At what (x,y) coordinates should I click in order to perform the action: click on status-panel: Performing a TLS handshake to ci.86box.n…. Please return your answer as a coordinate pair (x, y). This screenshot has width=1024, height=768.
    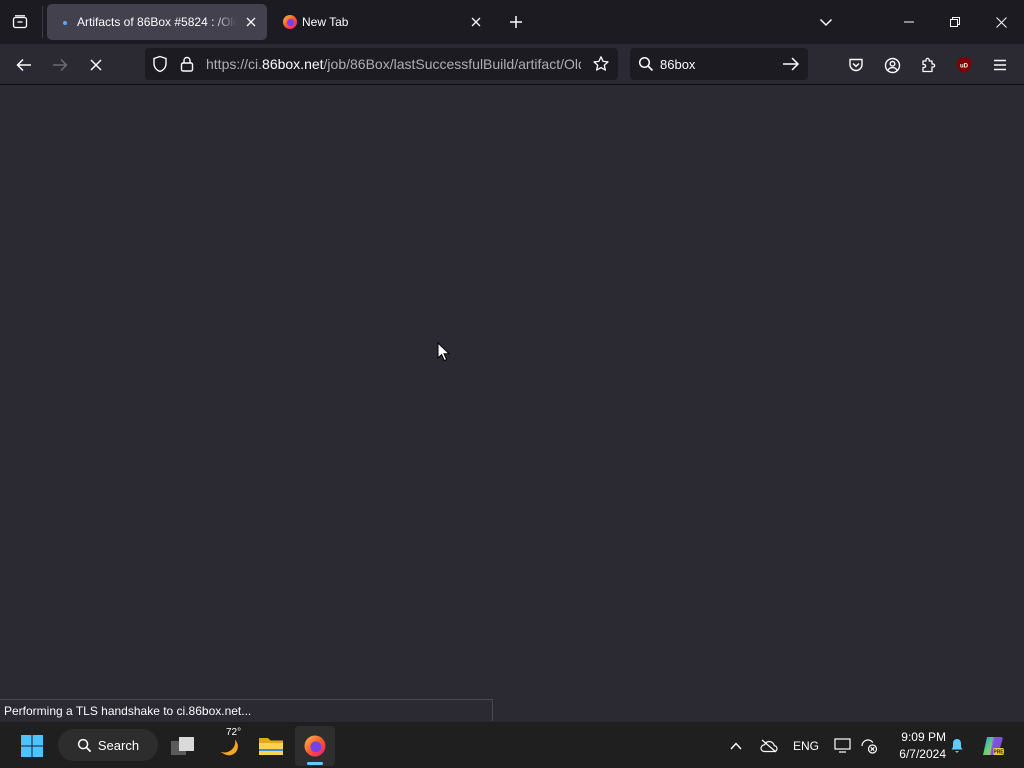
    Looking at the image, I should click on (246, 710).